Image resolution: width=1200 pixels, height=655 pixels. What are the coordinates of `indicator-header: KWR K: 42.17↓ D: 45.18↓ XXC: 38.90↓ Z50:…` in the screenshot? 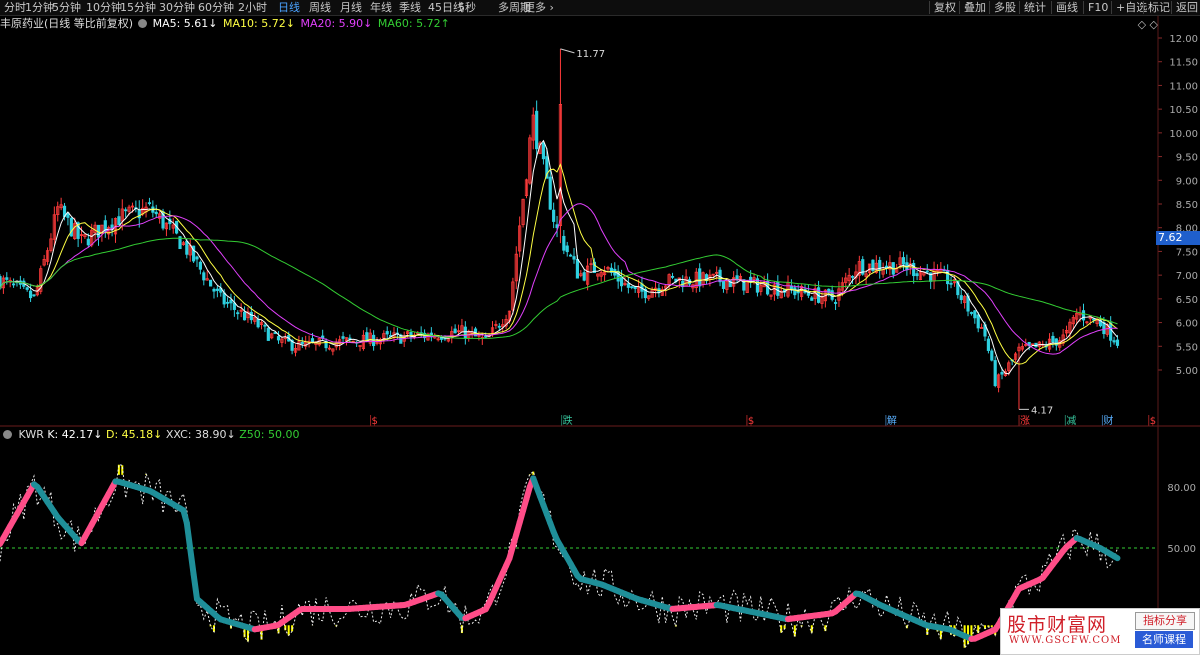 It's located at (149, 435).